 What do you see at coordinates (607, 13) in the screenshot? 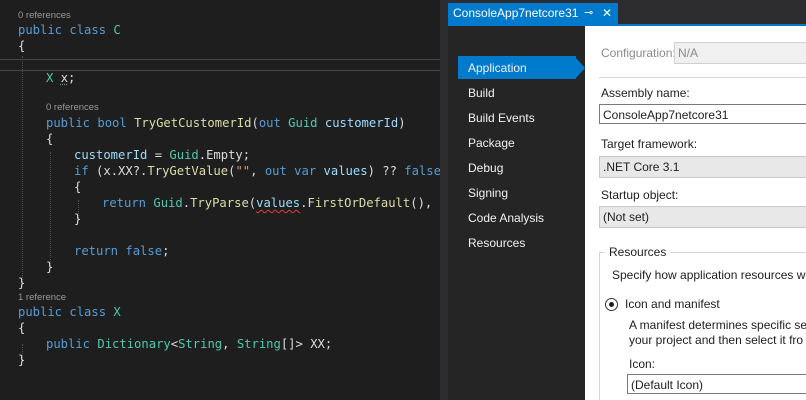
I see `close-icon: ✕` at bounding box center [607, 13].